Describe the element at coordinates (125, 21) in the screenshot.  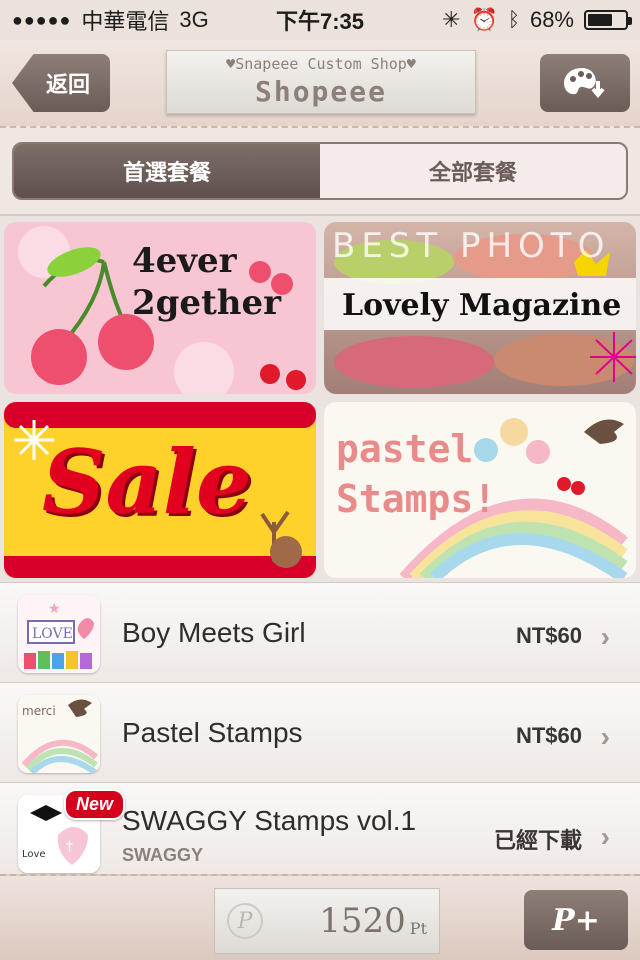
I see `carrier-label: 中華電信` at that location.